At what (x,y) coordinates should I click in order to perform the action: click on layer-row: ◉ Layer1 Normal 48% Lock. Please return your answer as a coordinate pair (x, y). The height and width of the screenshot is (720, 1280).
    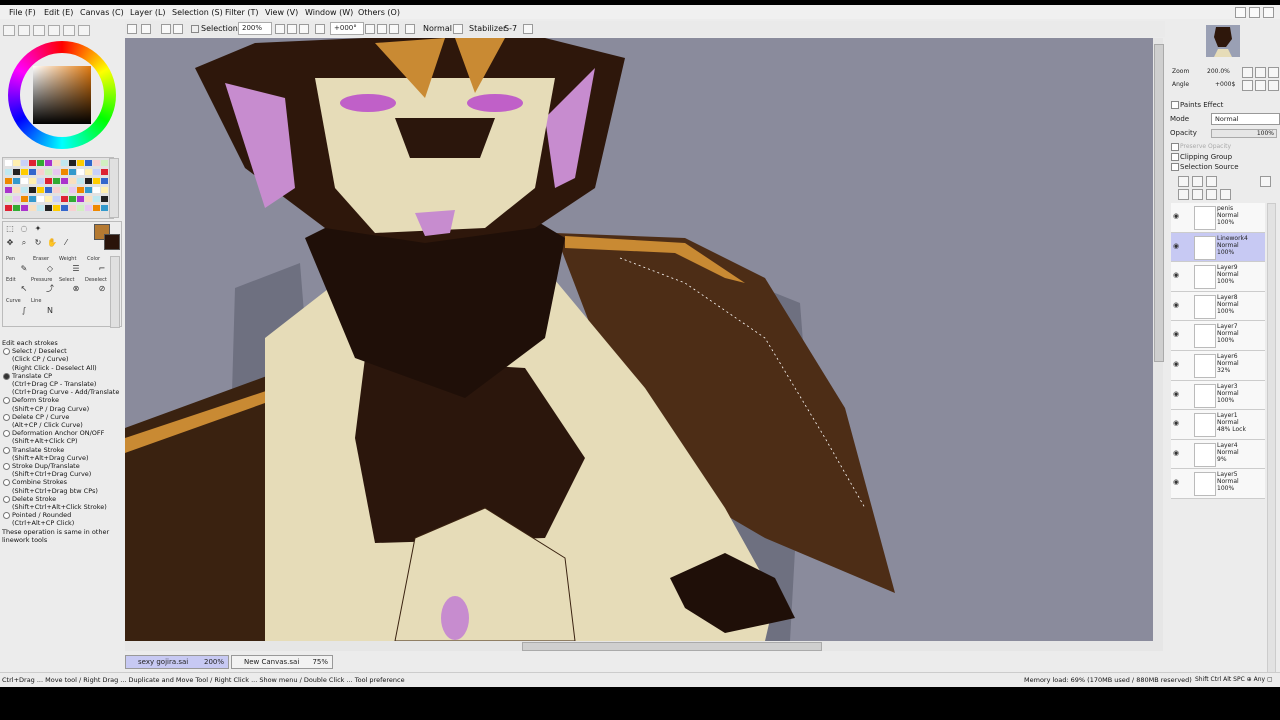
    Looking at the image, I should click on (1218, 425).